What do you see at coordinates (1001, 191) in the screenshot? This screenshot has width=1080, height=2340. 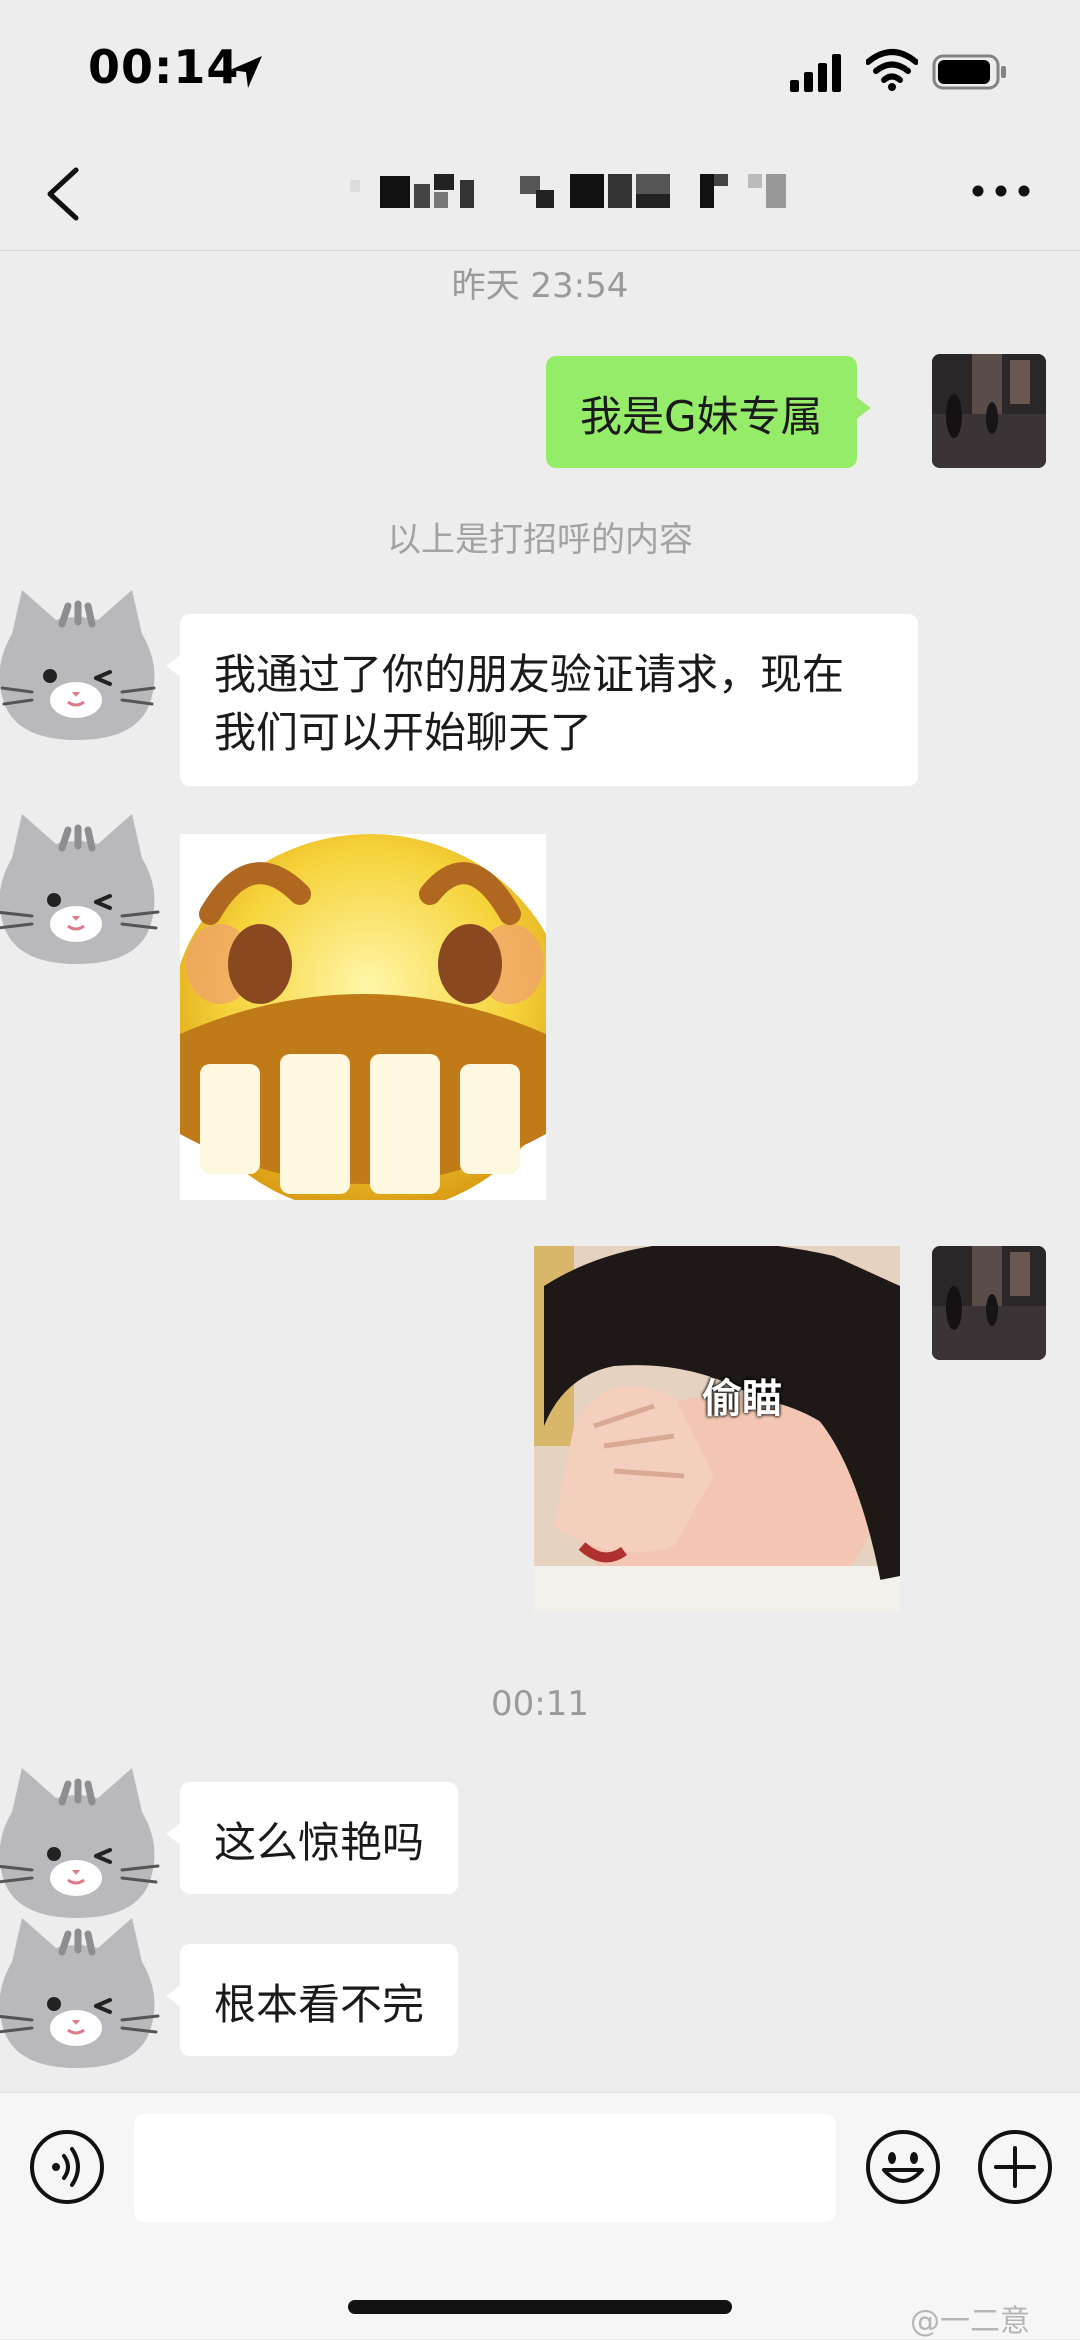 I see `more-options-icon` at bounding box center [1001, 191].